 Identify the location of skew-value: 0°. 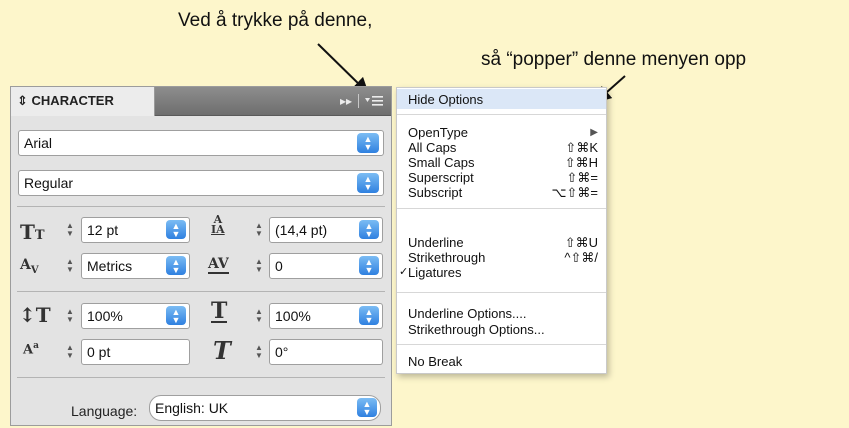
(282, 352).